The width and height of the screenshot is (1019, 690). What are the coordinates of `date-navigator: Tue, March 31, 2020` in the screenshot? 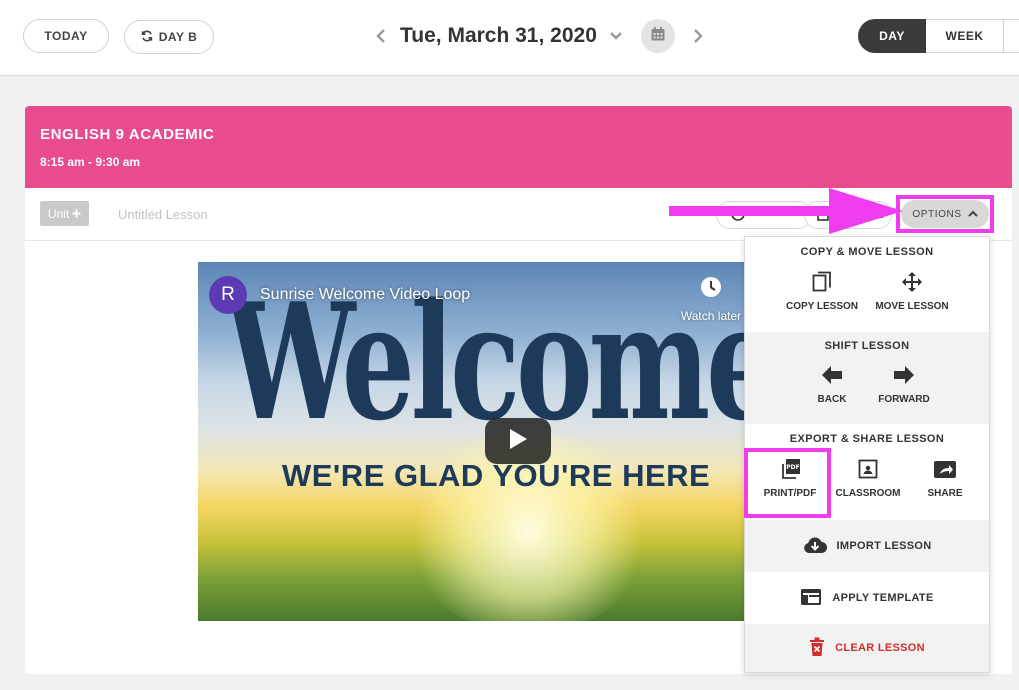 It's located at (539, 36).